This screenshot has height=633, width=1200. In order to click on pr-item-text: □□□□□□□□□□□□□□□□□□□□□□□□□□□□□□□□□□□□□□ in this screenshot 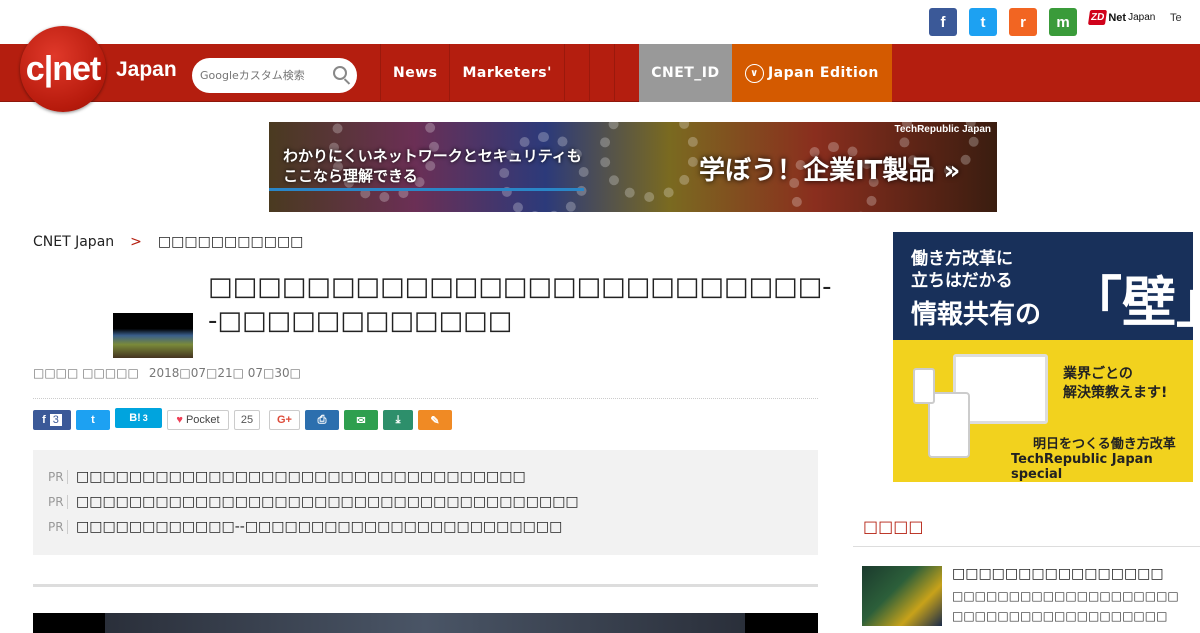, I will do `click(327, 502)`.